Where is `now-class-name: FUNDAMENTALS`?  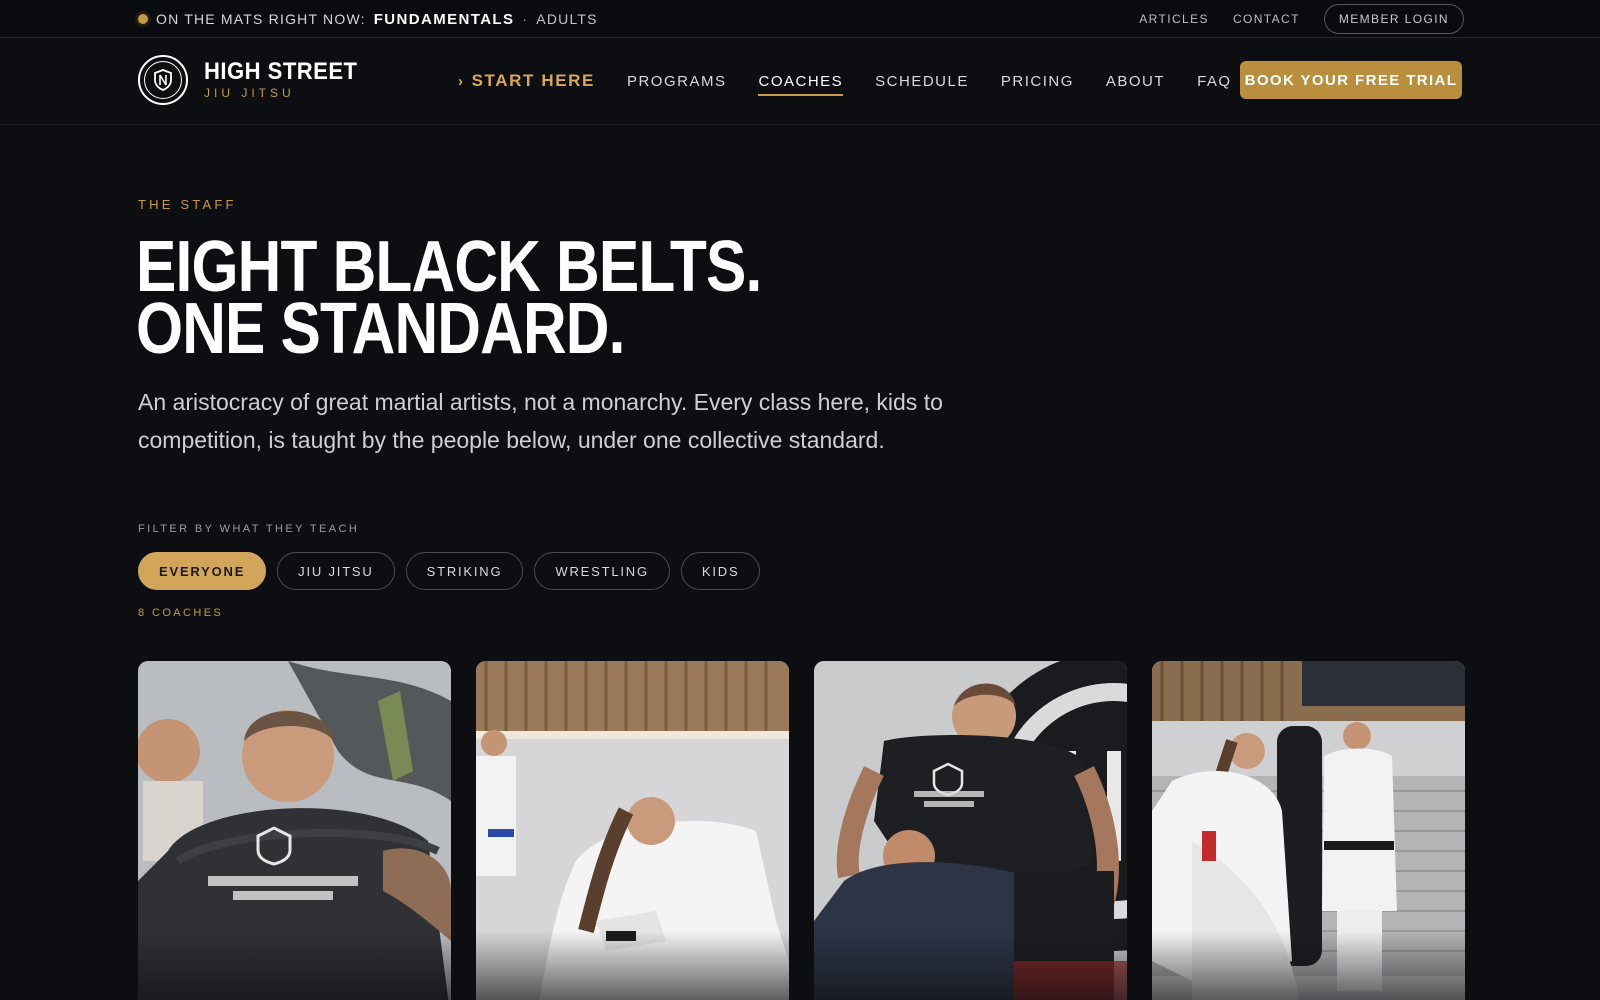 now-class-name: FUNDAMENTALS is located at coordinates (444, 19).